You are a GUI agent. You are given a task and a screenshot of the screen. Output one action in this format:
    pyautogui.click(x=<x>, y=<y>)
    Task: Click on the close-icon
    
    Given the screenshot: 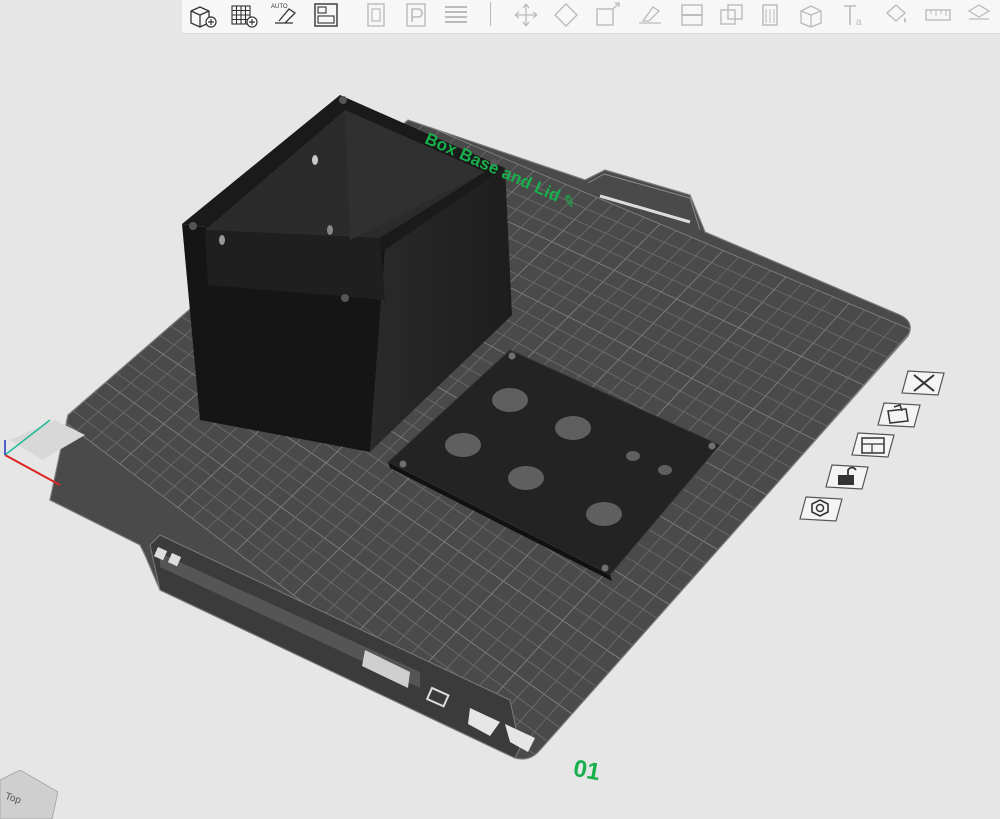 What is the action you would take?
    pyautogui.click(x=923, y=383)
    